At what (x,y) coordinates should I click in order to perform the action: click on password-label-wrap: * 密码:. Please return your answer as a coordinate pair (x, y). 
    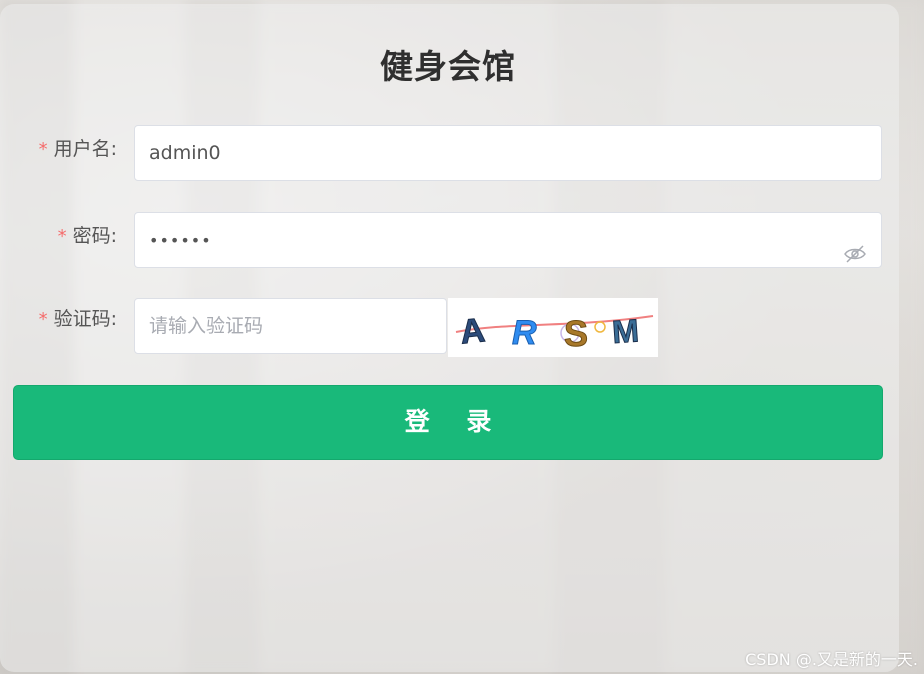
    Looking at the image, I should click on (58, 241).